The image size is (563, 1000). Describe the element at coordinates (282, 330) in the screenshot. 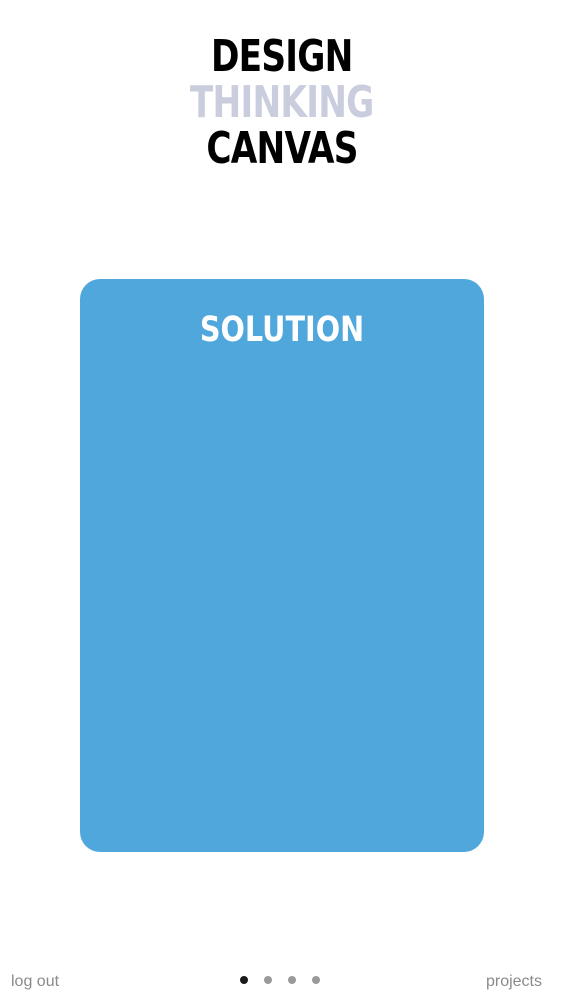

I see `card-title: SOLUTION` at that location.